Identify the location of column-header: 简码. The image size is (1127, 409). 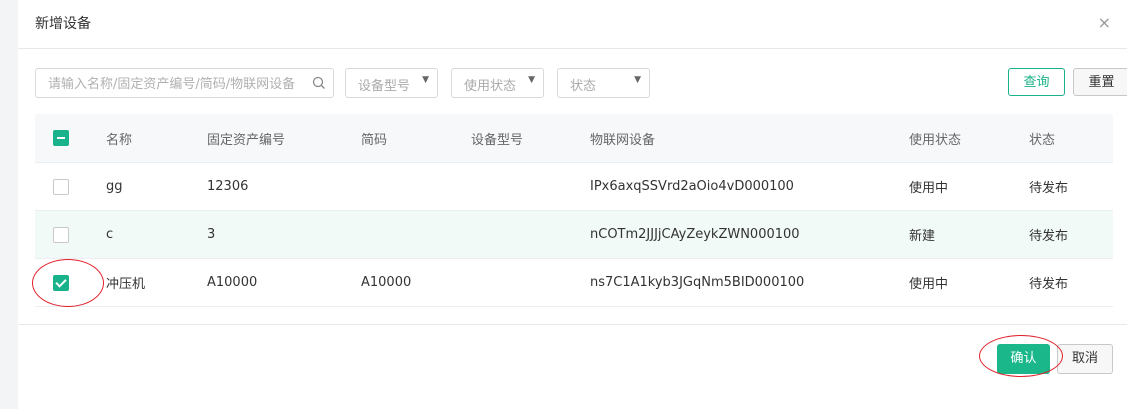
(416, 138).